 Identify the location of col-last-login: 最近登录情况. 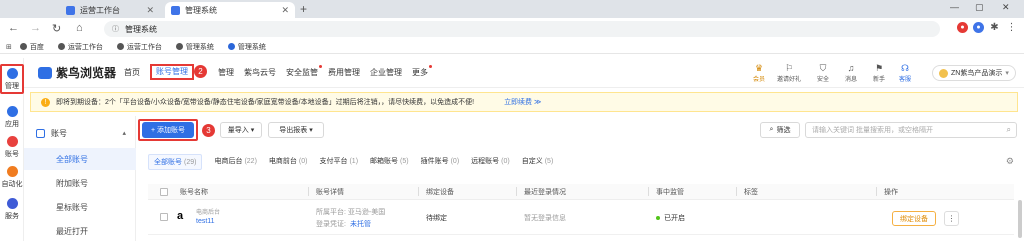
(545, 192).